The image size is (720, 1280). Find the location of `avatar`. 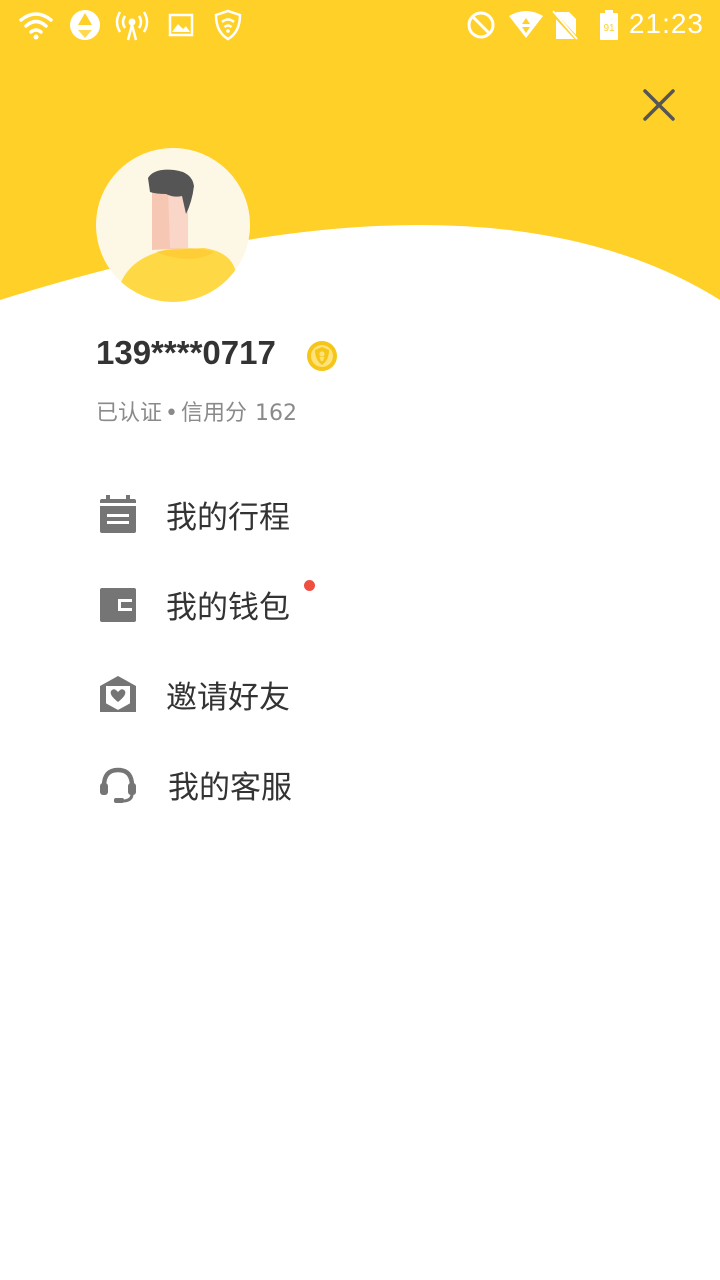

avatar is located at coordinates (173, 225).